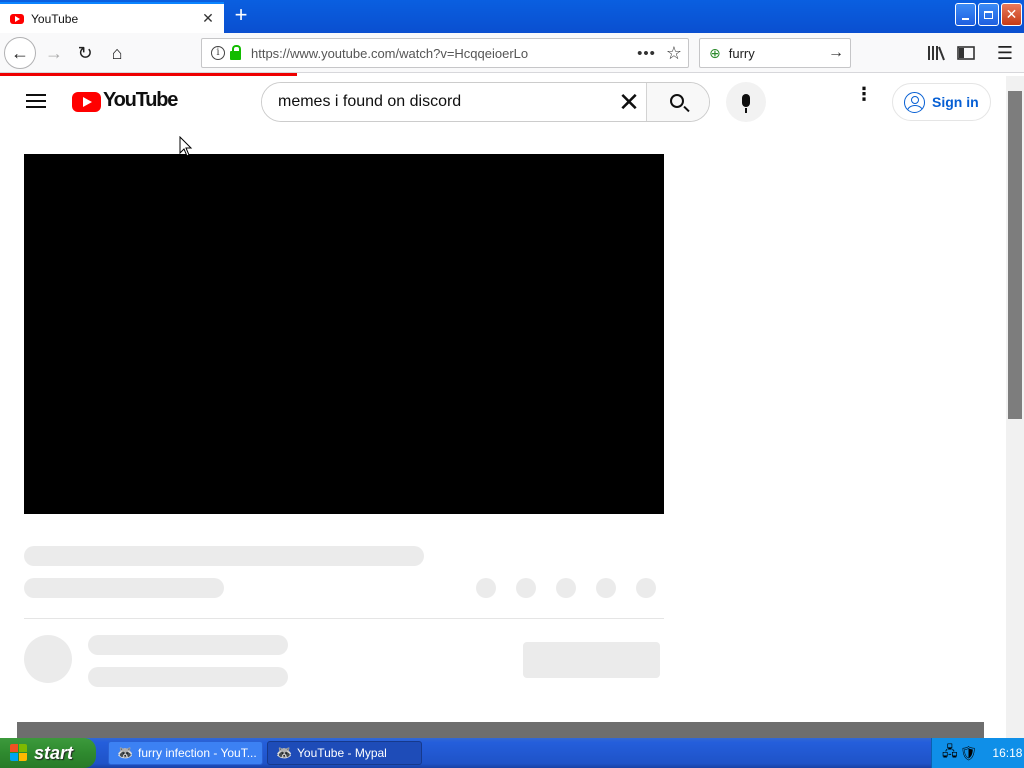  What do you see at coordinates (864, 99) in the screenshot?
I see `more-options-icon: ⋮` at bounding box center [864, 99].